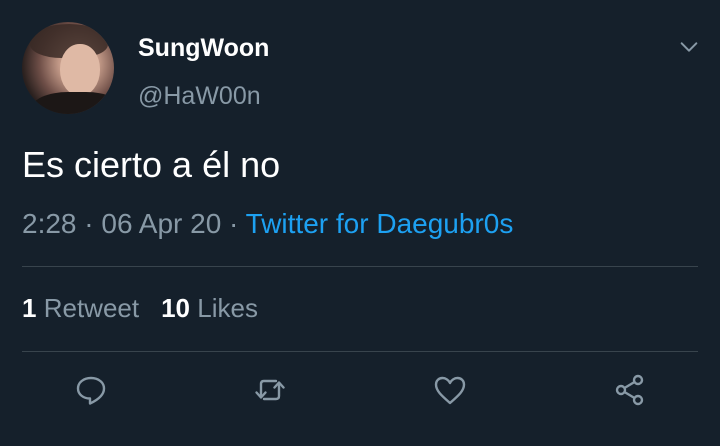 The height and width of the screenshot is (446, 720). I want to click on tweet-stats: 1 Retweet 10 Likes, so click(140, 308).